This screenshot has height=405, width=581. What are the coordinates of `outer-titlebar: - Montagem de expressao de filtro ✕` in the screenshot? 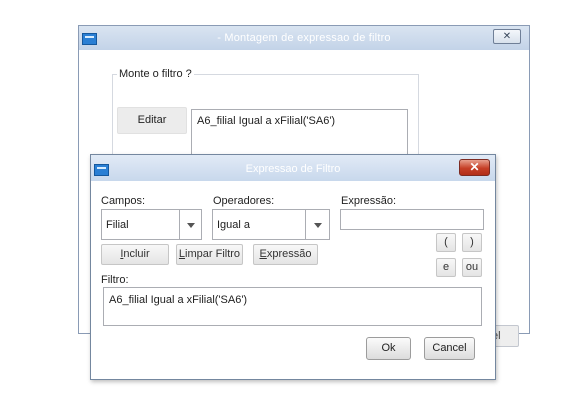 It's located at (304, 38).